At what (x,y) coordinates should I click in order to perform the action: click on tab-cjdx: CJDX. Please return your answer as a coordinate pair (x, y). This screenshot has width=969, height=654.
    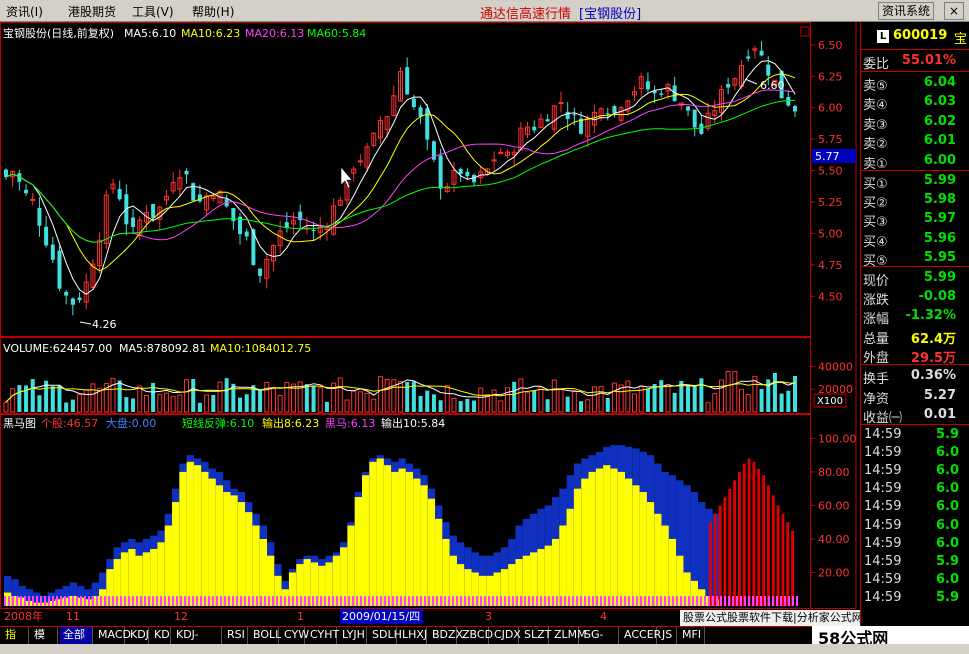
    Looking at the image, I should click on (506, 635).